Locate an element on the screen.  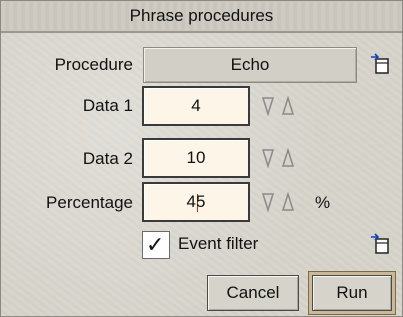
checkmark-icon: ✓ is located at coordinates (155, 244).